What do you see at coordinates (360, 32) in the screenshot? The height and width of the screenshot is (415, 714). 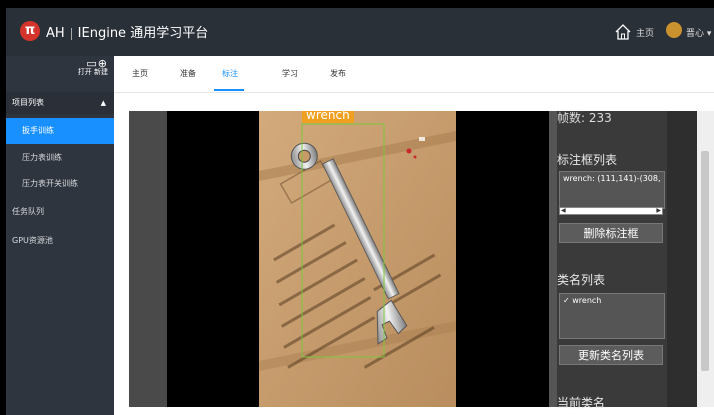 I see `top-header: π AH IEngine 通用学习平台 主页 晋心 ▾` at bounding box center [360, 32].